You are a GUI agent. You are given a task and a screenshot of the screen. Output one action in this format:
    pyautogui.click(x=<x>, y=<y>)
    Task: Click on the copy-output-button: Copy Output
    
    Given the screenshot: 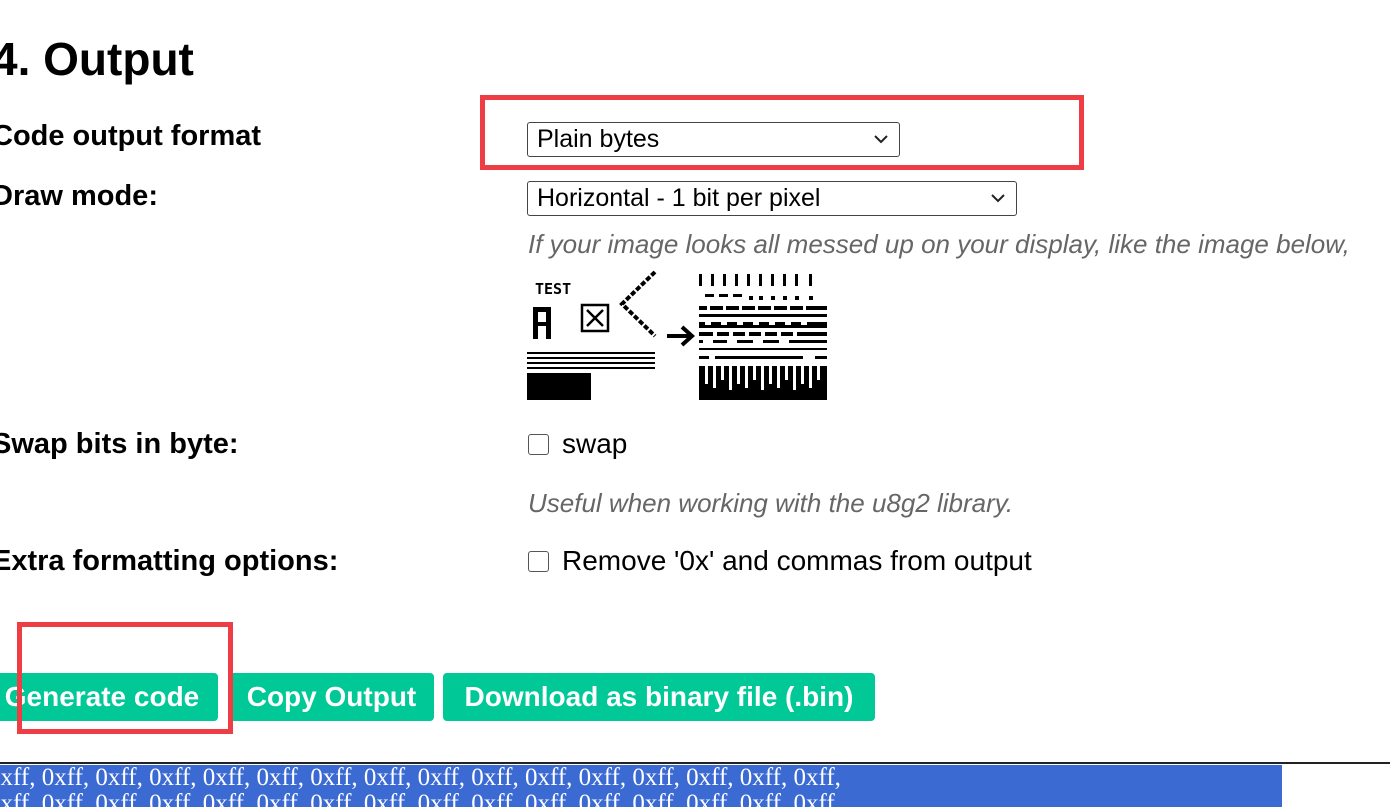 What is the action you would take?
    pyautogui.click(x=331, y=697)
    